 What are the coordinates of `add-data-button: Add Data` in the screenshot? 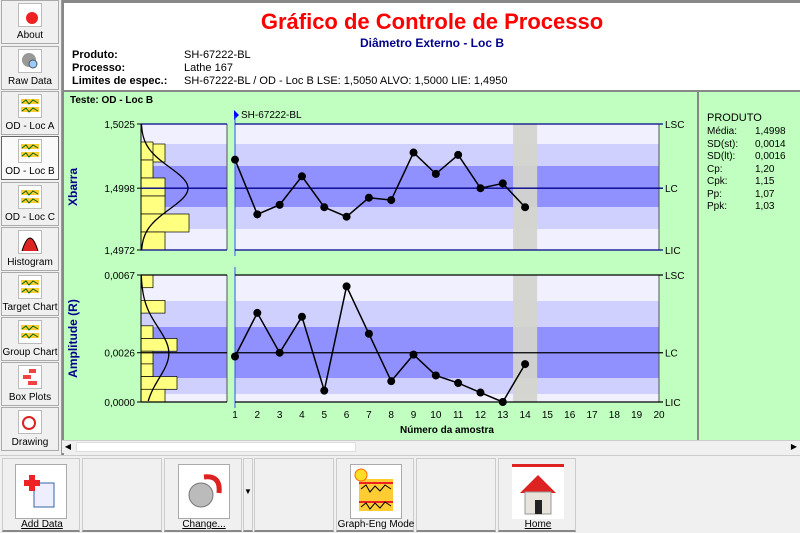 It's located at (41, 495).